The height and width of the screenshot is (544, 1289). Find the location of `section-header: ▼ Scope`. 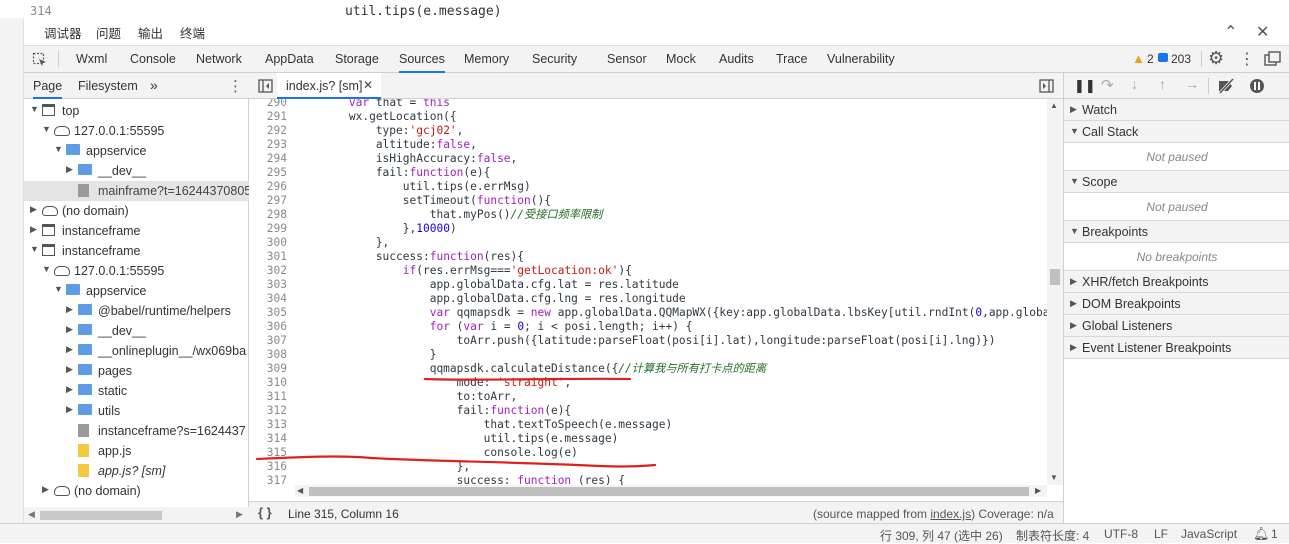

section-header: ▼ Scope is located at coordinates (1176, 182).